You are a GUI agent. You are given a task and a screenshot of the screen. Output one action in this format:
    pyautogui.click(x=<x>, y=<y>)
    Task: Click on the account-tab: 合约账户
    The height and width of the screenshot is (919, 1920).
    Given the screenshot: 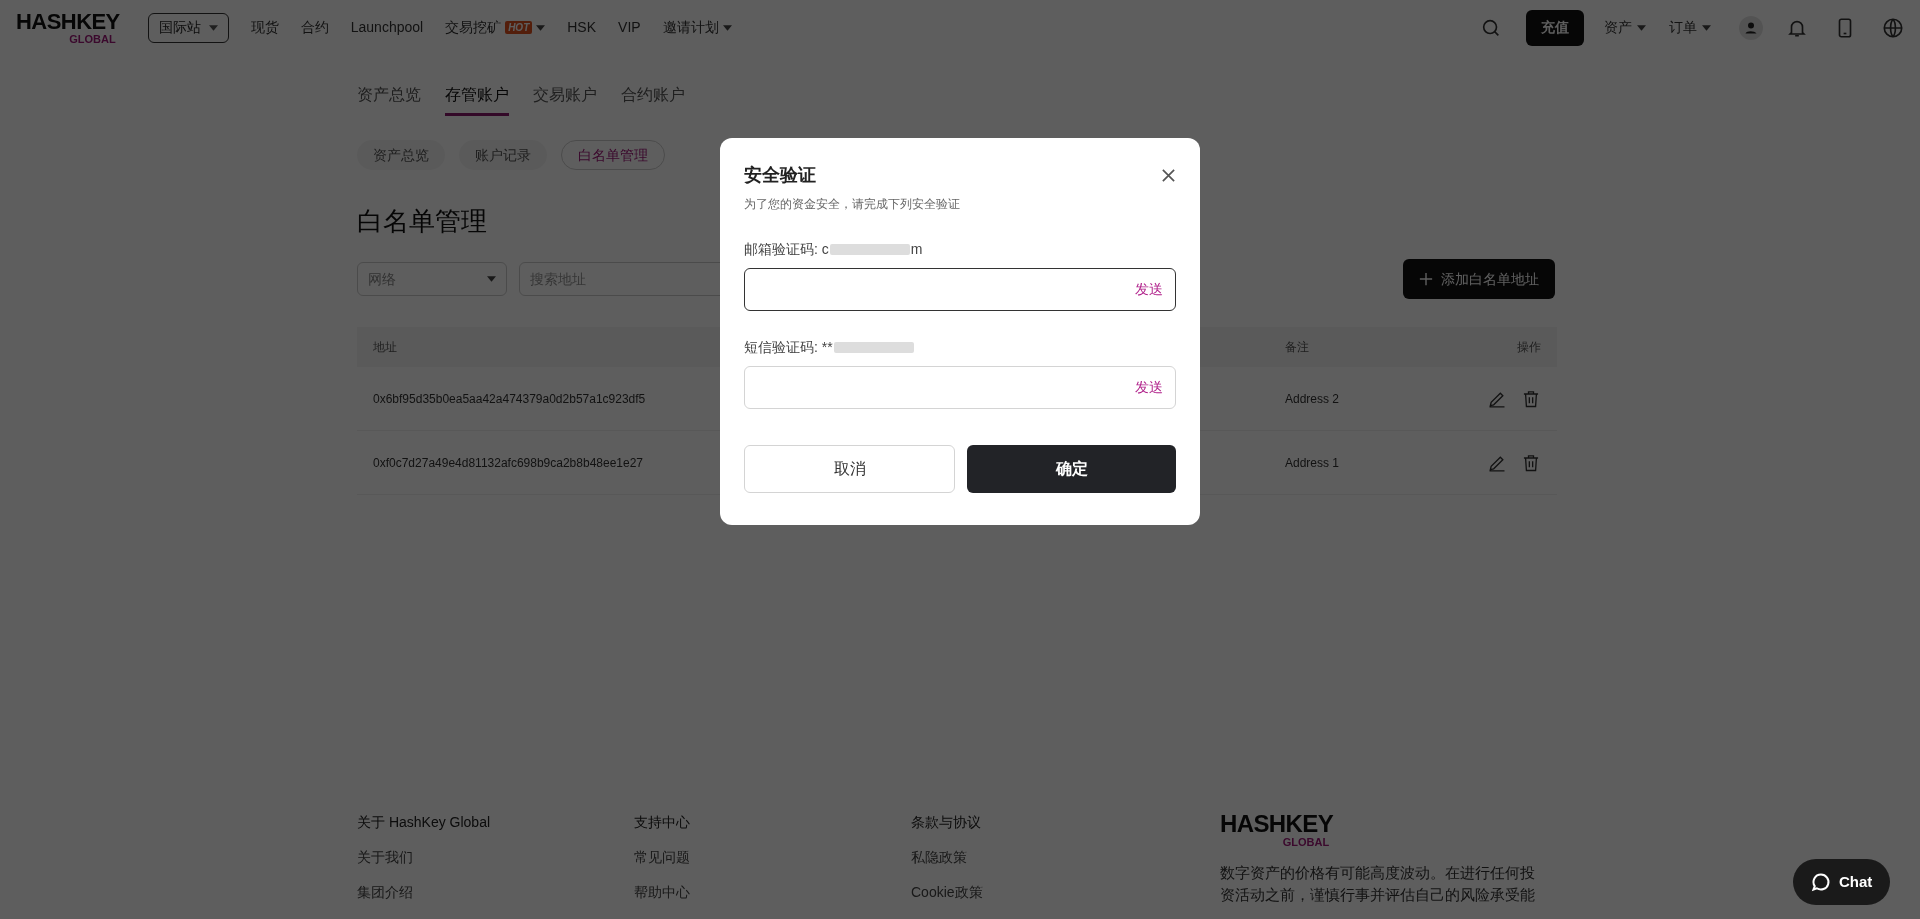 What is the action you would take?
    pyautogui.click(x=653, y=99)
    